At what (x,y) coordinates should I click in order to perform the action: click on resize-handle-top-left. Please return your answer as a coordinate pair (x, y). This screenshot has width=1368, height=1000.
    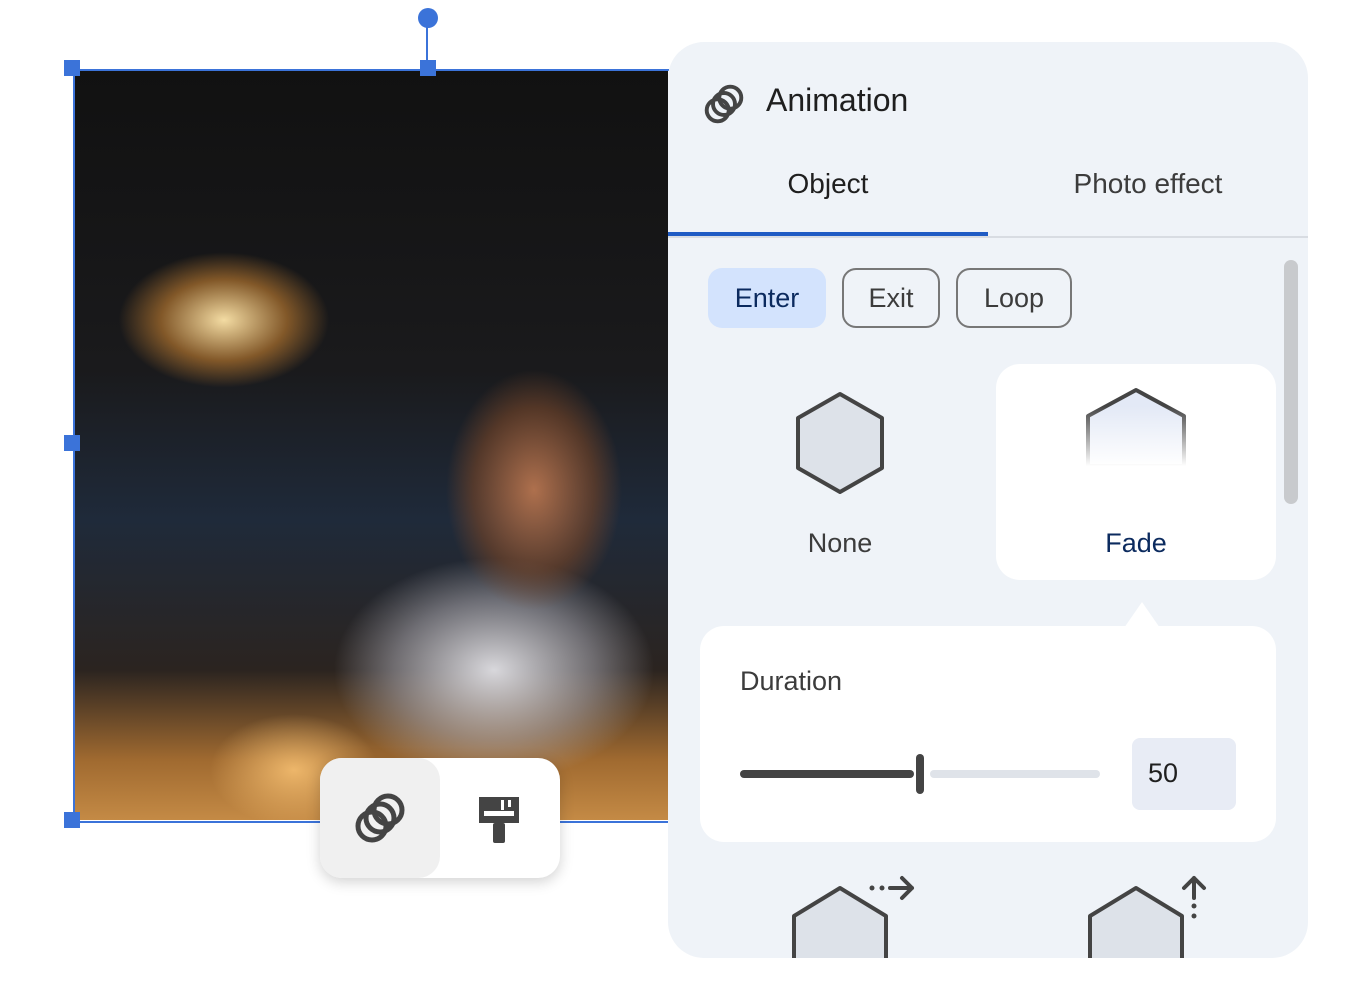
    Looking at the image, I should click on (72, 68).